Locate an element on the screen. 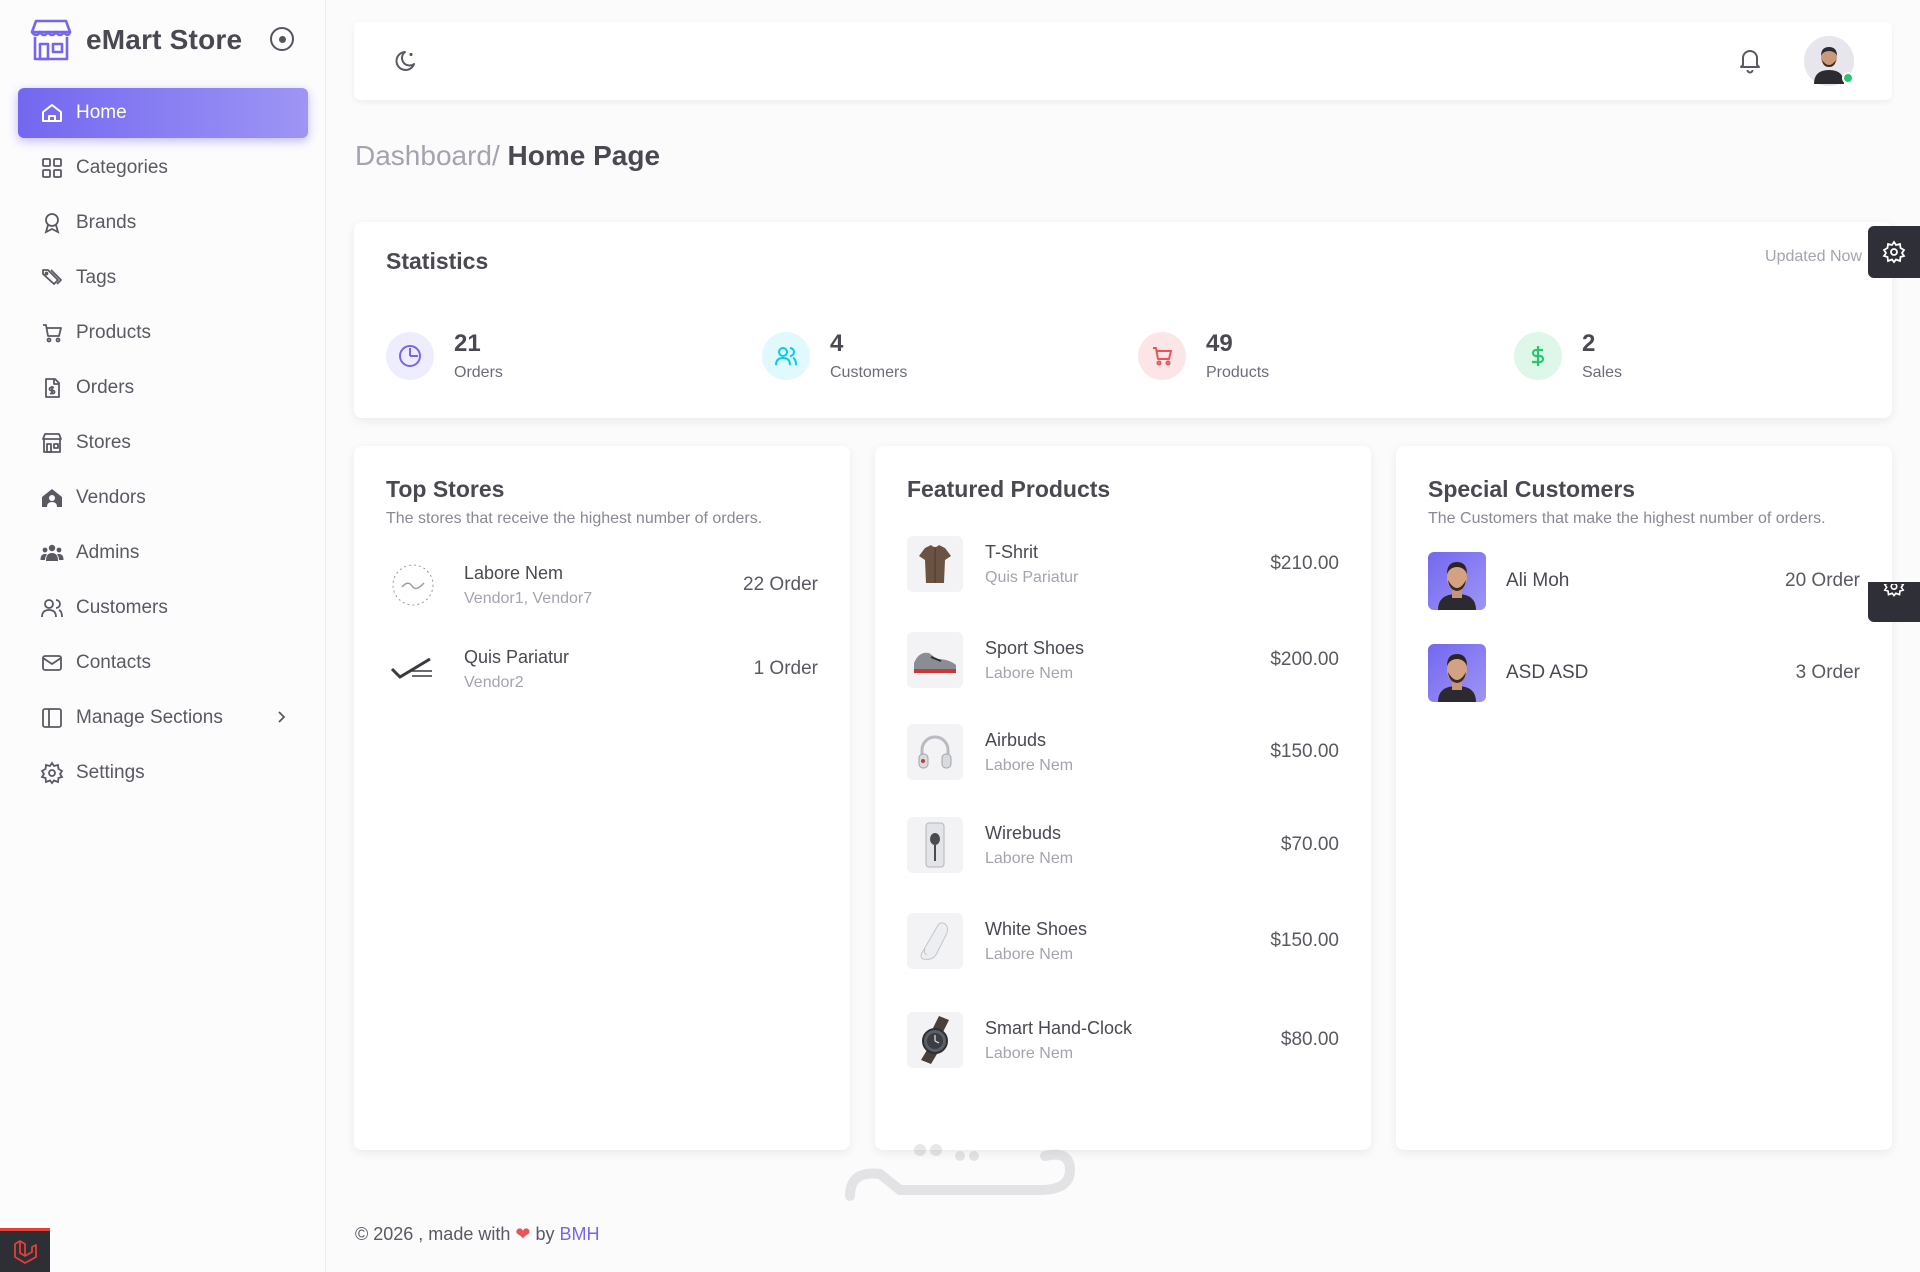  customer-name: Ali Moh is located at coordinates (1538, 580).